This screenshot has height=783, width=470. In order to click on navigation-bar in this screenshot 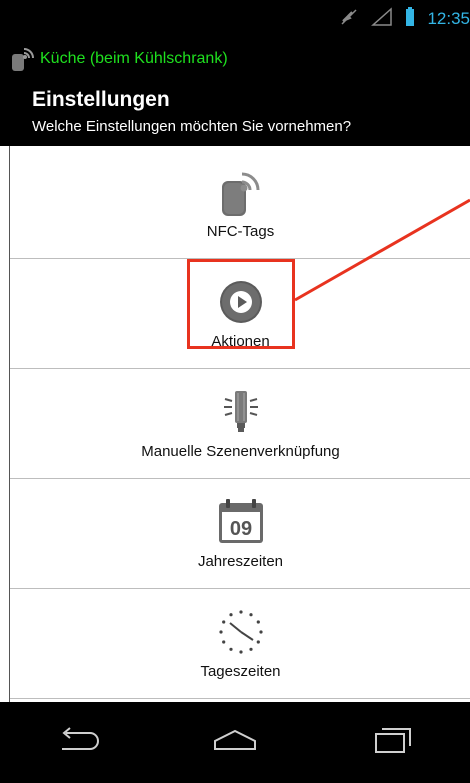, I will do `click(235, 742)`.